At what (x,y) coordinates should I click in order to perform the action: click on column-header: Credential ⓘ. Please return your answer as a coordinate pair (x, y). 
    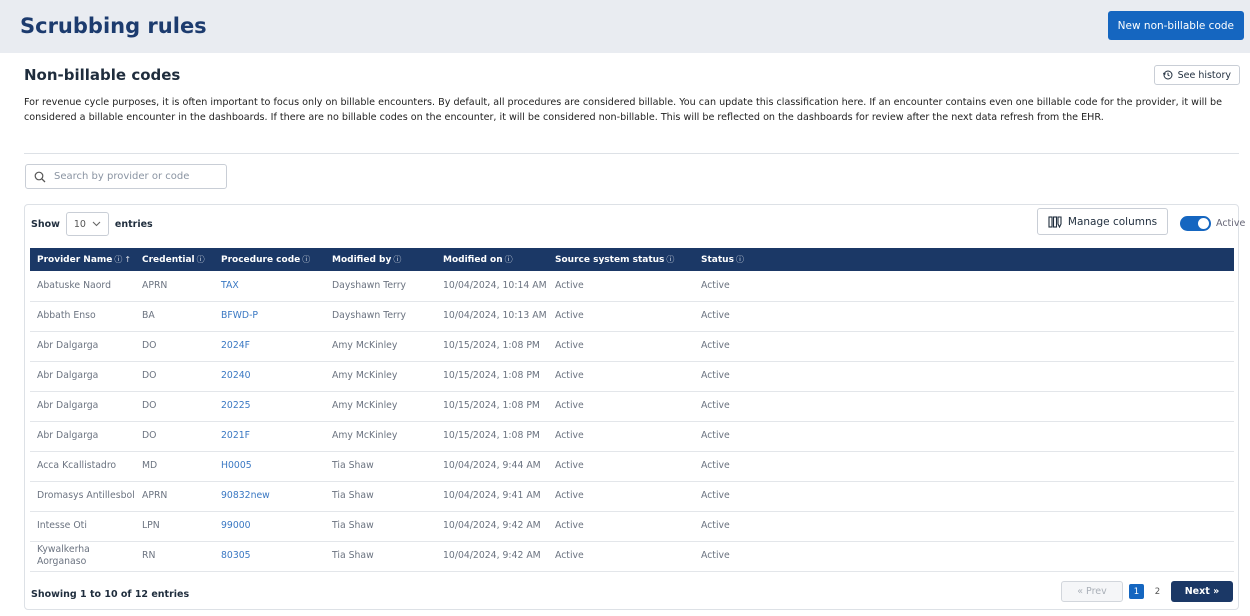
    Looking at the image, I should click on (174, 259).